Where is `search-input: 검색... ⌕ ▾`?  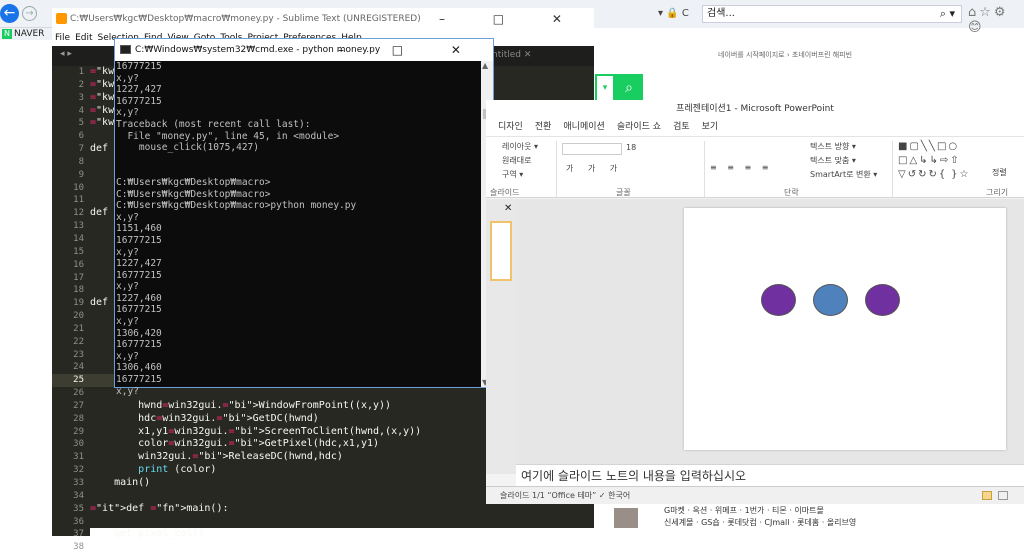 search-input: 검색... ⌕ ▾ is located at coordinates (832, 14).